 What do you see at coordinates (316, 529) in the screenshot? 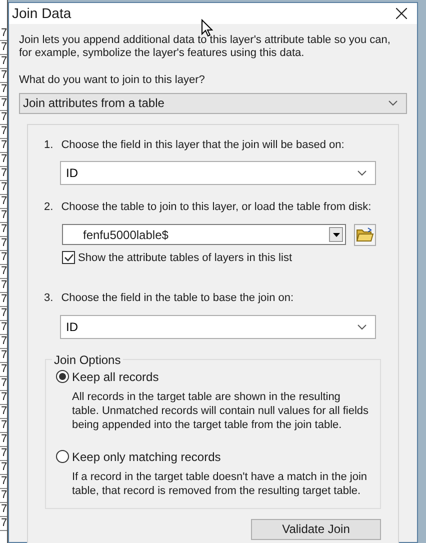
I see `validate-button: Validate Join` at bounding box center [316, 529].